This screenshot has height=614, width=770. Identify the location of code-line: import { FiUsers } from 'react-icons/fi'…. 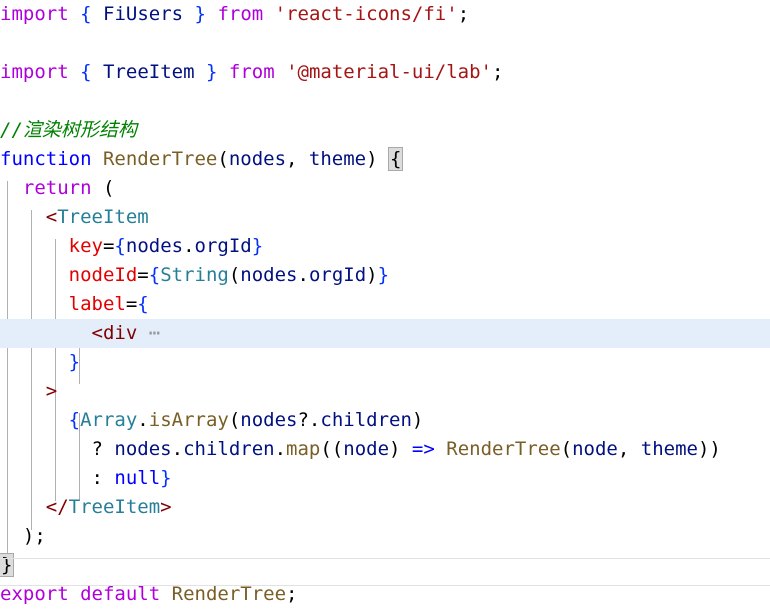
(385, 14).